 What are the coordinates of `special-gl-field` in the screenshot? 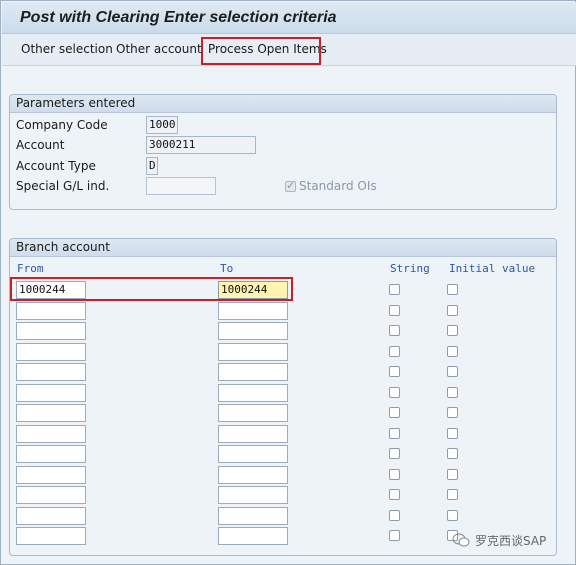 It's located at (181, 186).